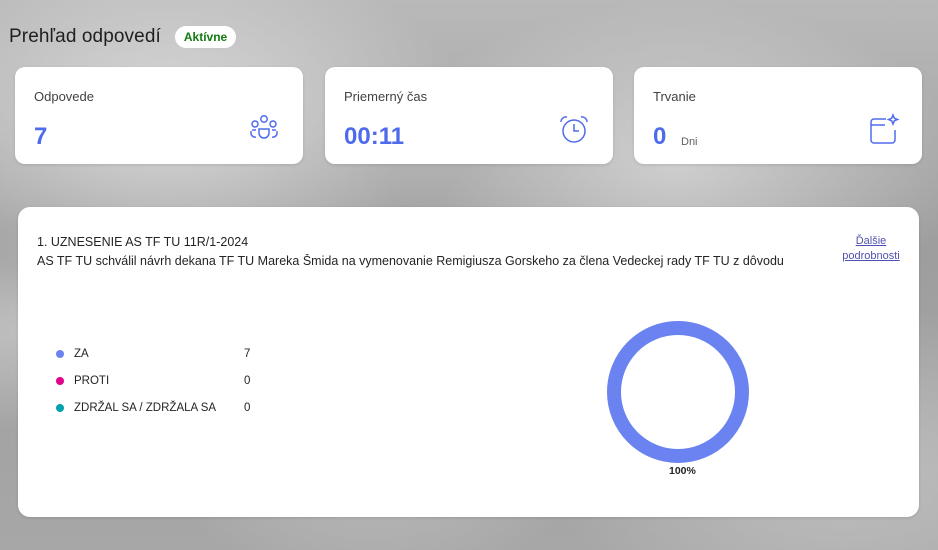 This screenshot has width=938, height=550. I want to click on duration-label: Trvanie, so click(674, 96).